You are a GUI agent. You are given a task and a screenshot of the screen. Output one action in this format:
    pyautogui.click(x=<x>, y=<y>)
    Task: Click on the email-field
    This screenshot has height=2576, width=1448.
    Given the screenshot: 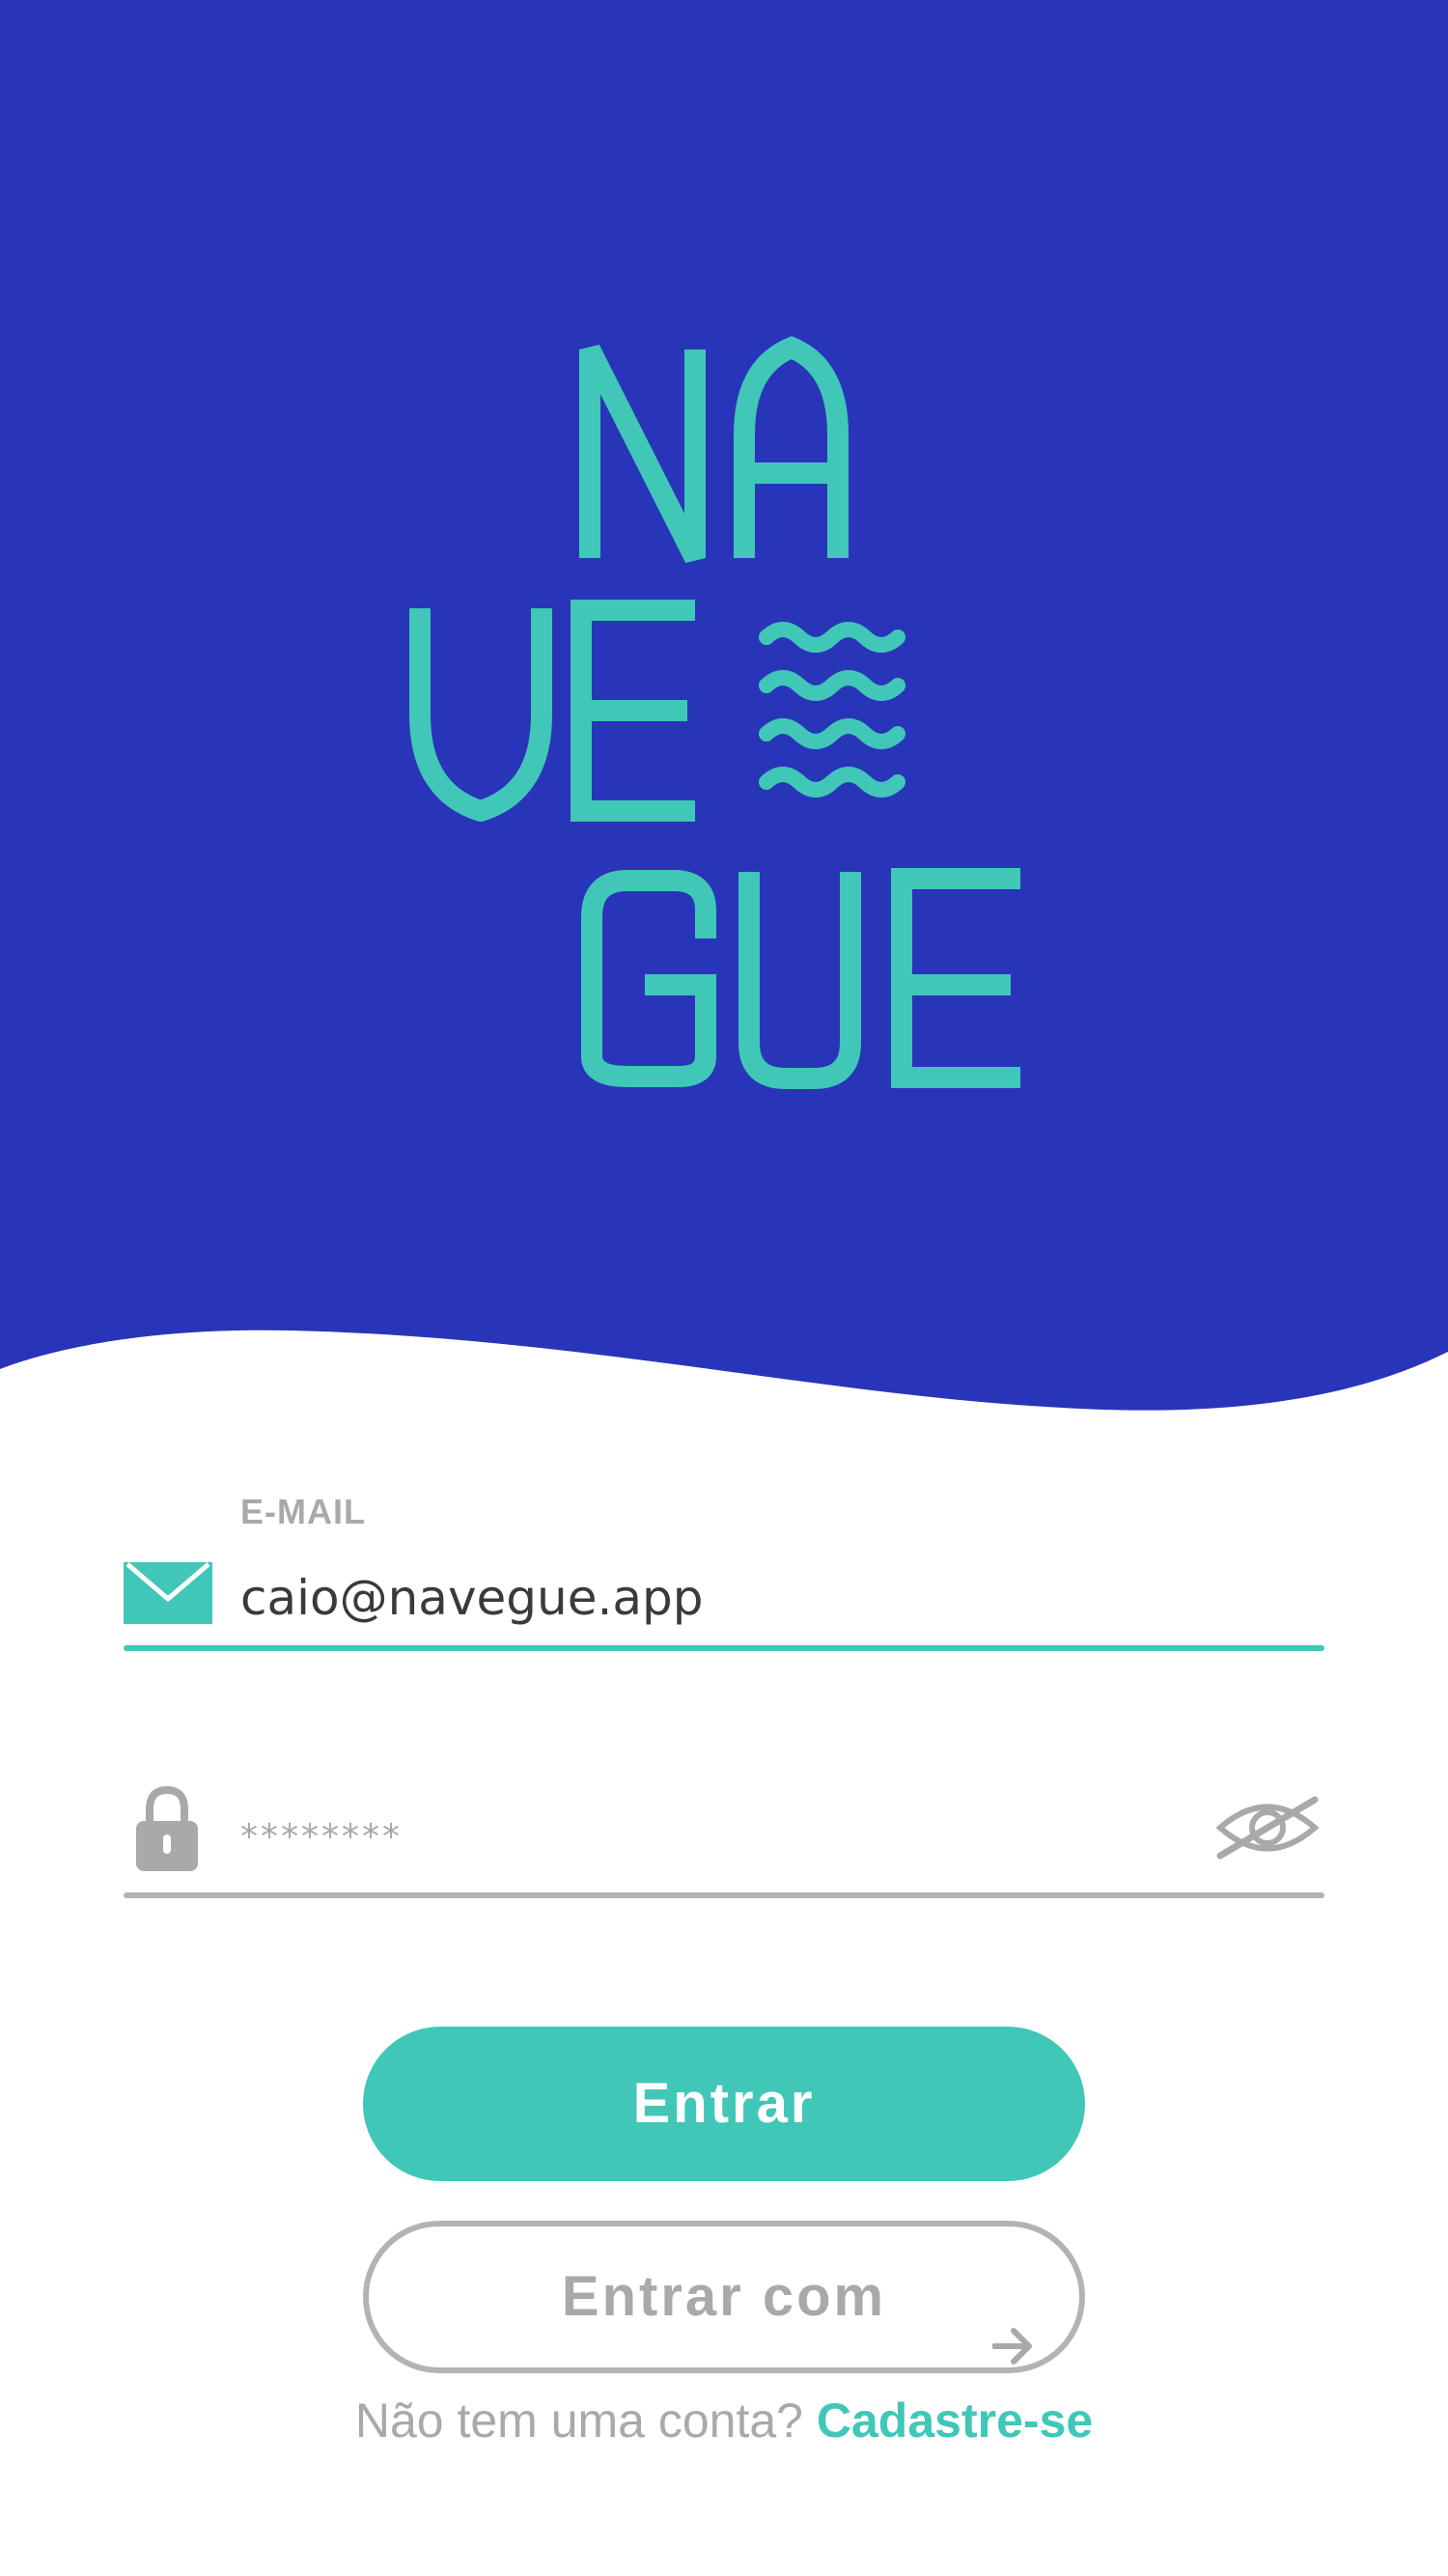 What is the action you would take?
    pyautogui.click(x=724, y=1599)
    